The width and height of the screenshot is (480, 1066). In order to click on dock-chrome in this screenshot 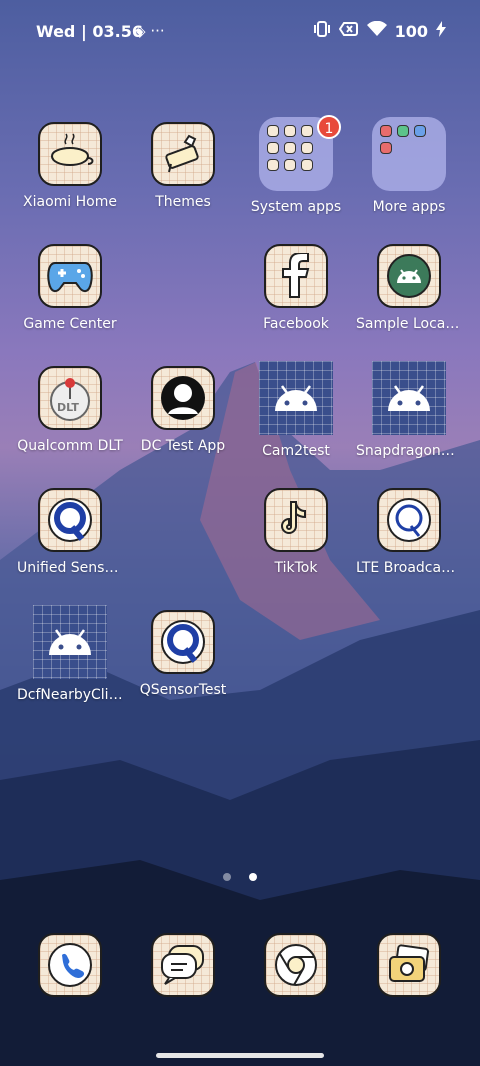, I will do `click(296, 965)`.